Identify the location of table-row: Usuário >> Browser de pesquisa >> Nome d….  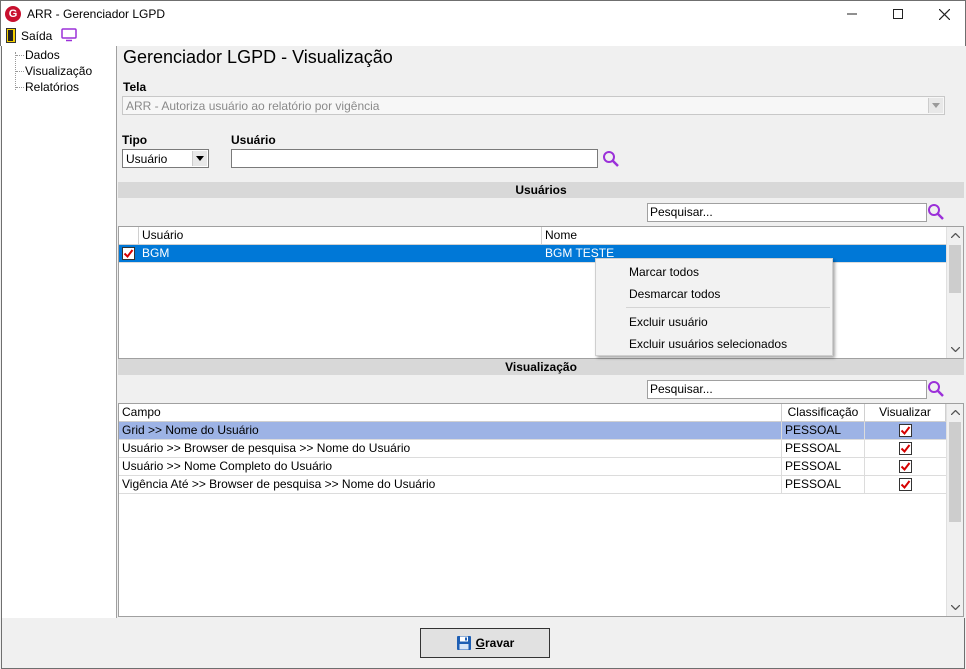
(532, 449).